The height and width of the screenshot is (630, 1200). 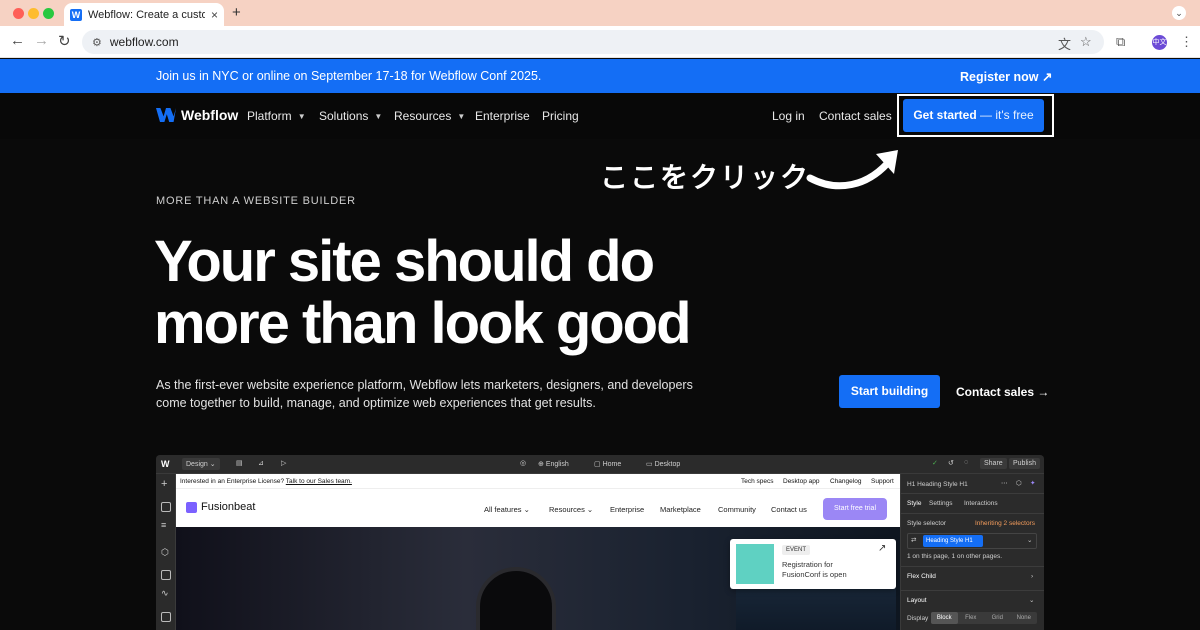 What do you see at coordinates (201, 464) in the screenshot?
I see `design-mode-dropdown: Design ⌄` at bounding box center [201, 464].